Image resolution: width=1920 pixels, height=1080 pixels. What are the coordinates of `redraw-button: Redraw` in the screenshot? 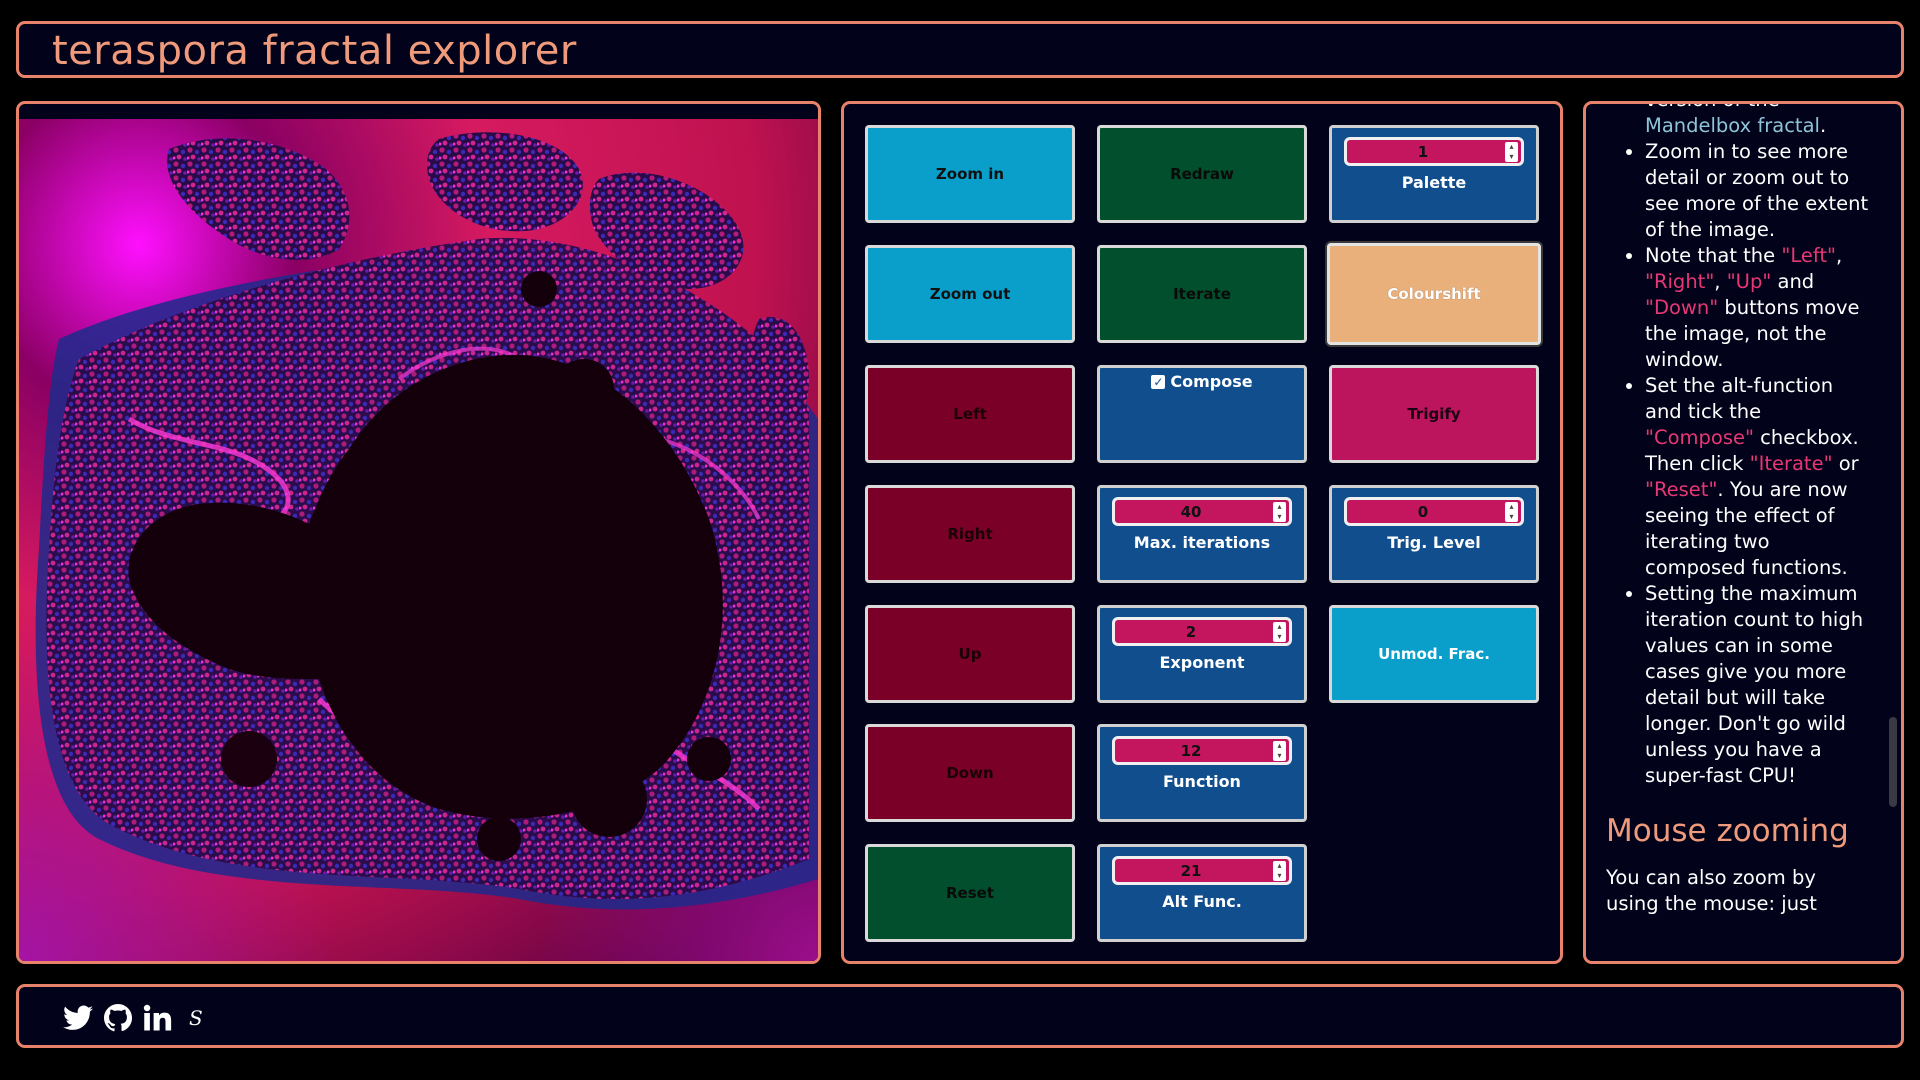 It's located at (1202, 174).